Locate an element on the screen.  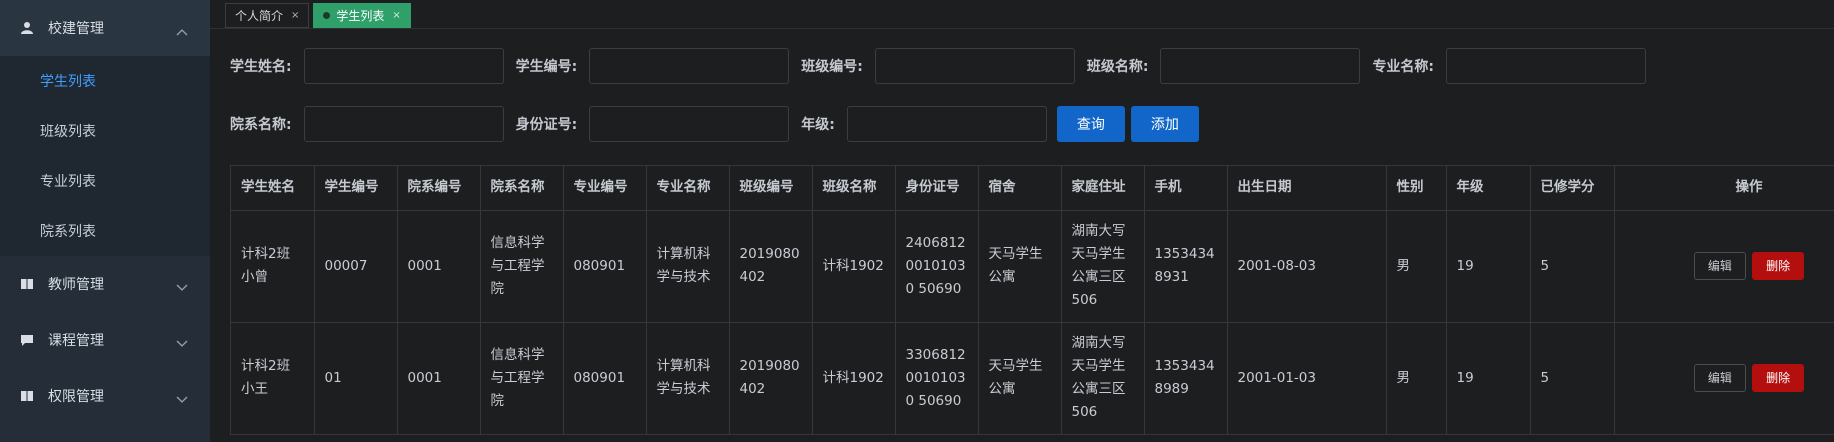
search-row-1: 学生姓名: 学生编号: 班级编号: 班级名称: 专业名称: is located at coordinates (938, 66).